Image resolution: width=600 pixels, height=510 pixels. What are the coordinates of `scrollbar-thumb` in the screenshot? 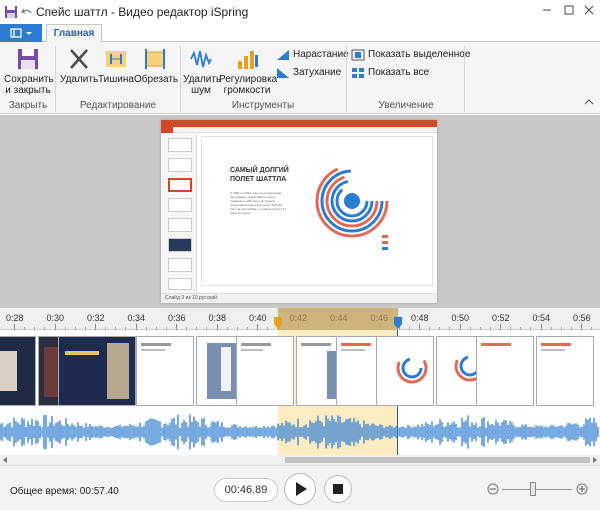 It's located at (437, 460).